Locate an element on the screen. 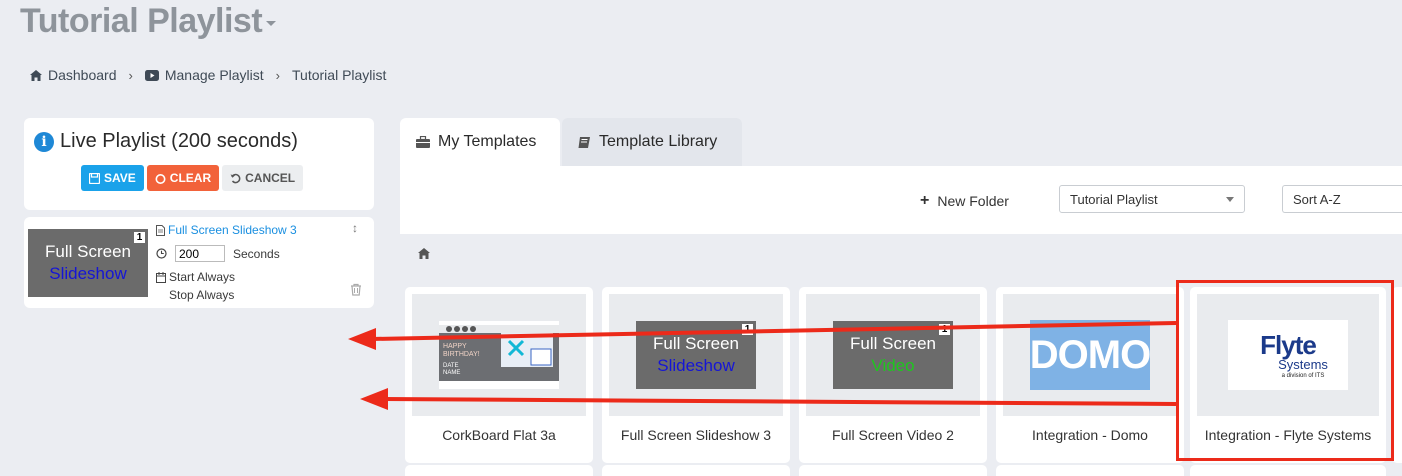 Image resolution: width=1402 pixels, height=476 pixels. annotation-arrow-upper is located at coordinates (774, 331).